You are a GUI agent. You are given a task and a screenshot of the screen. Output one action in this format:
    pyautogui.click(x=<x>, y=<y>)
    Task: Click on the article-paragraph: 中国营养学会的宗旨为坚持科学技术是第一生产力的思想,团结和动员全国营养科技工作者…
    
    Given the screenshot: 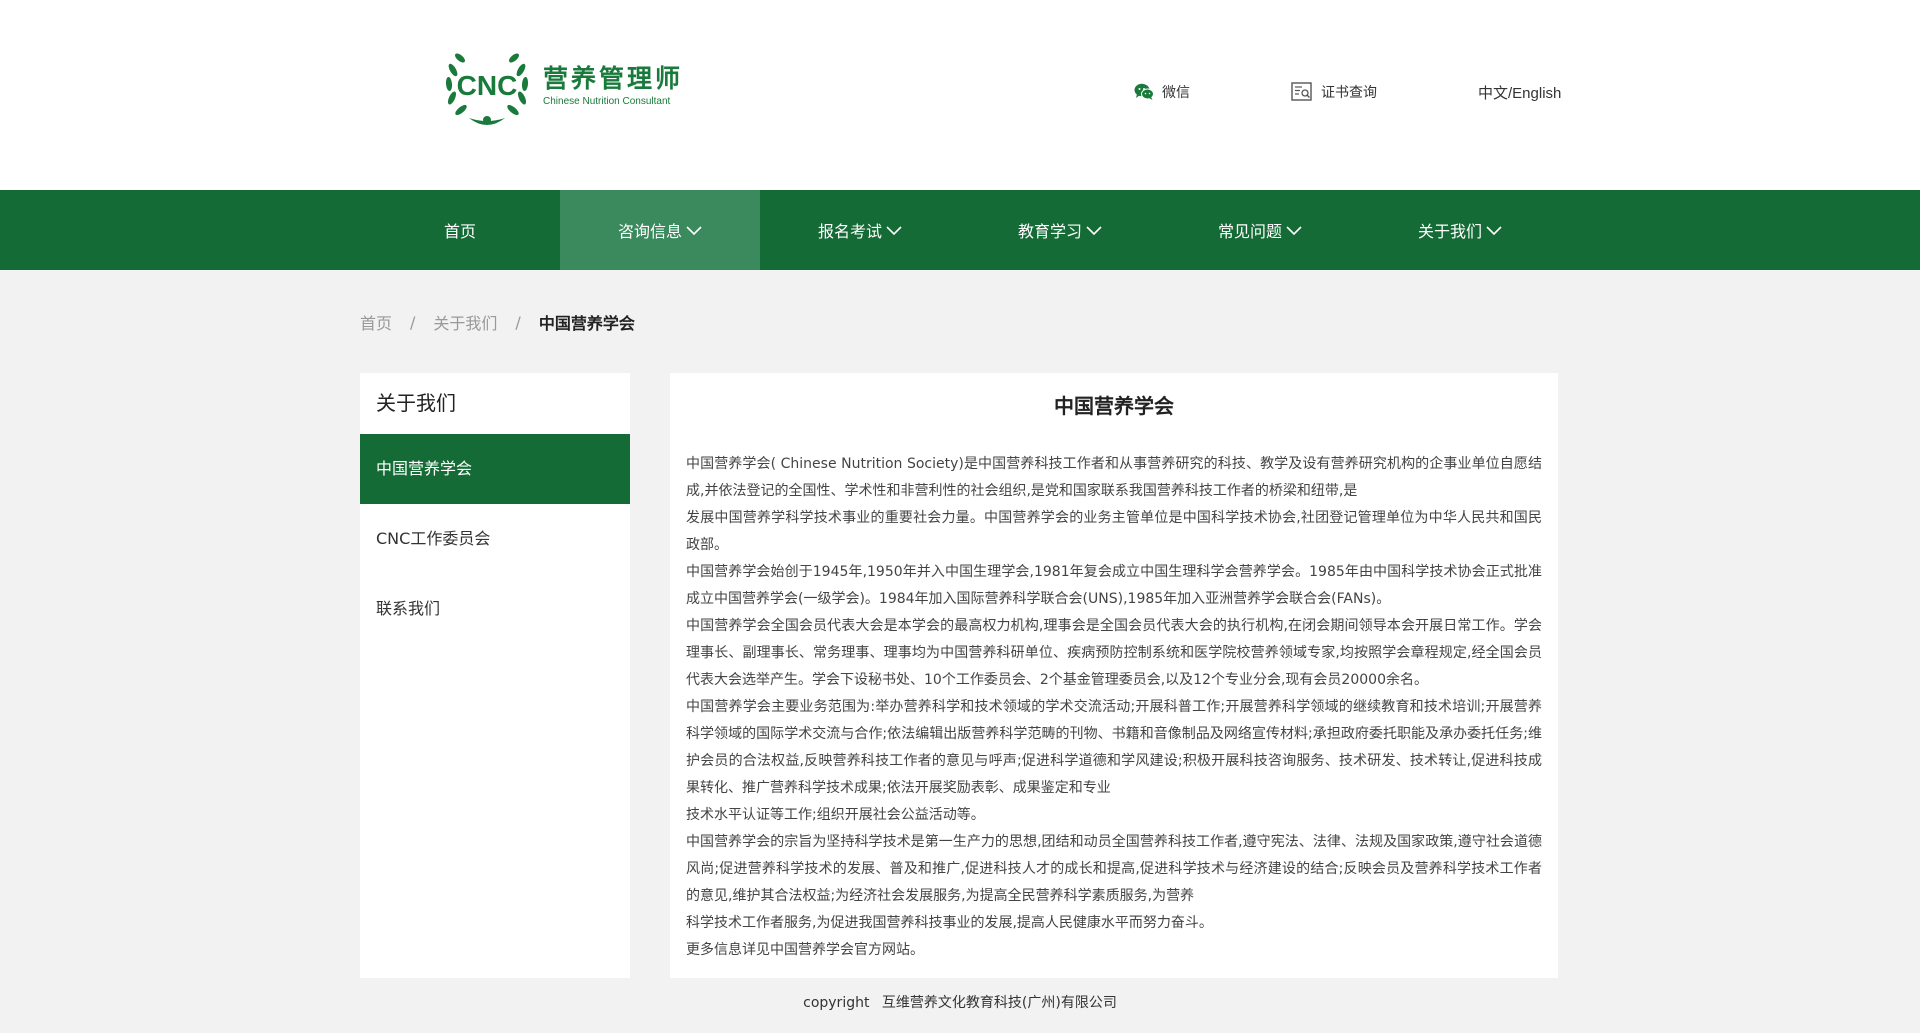 What is the action you would take?
    pyautogui.click(x=1114, y=869)
    